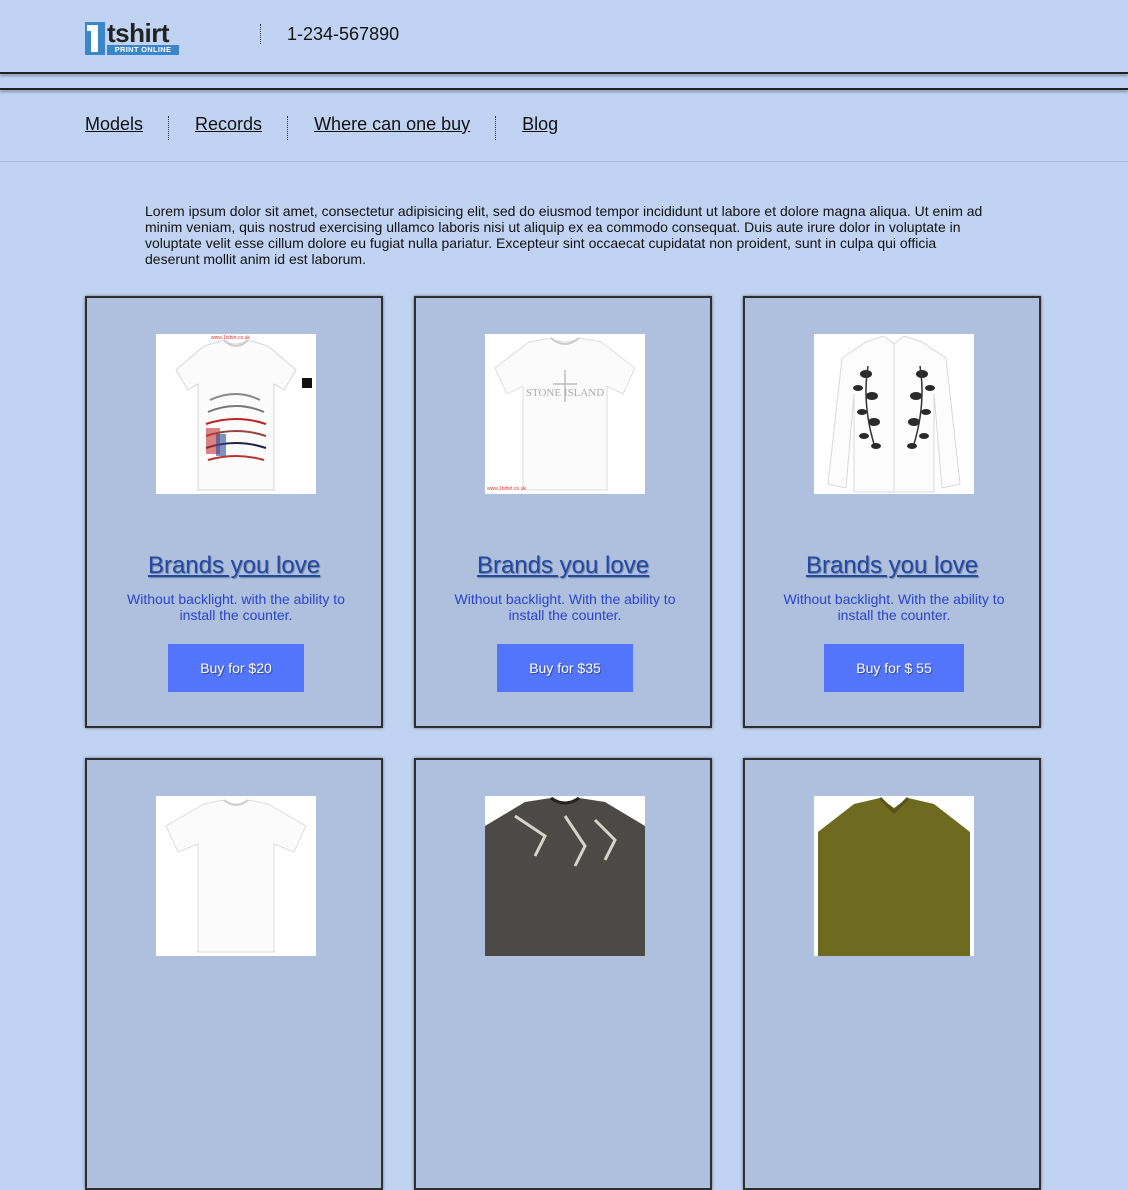  What do you see at coordinates (540, 124) in the screenshot?
I see `nav-link-blog: Blog` at bounding box center [540, 124].